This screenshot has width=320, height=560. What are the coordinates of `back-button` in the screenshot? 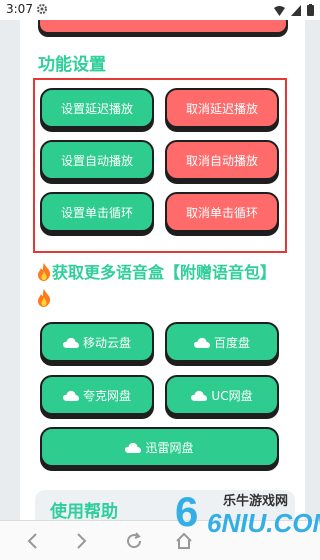 It's located at (32, 541).